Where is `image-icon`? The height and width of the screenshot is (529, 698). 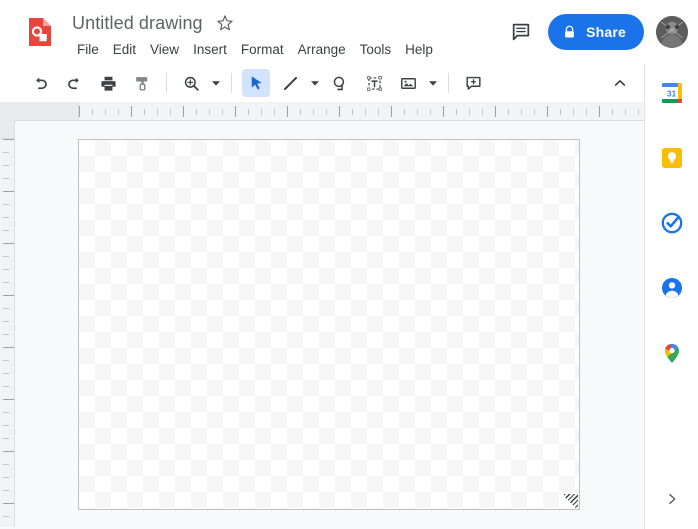 image-icon is located at coordinates (408, 83).